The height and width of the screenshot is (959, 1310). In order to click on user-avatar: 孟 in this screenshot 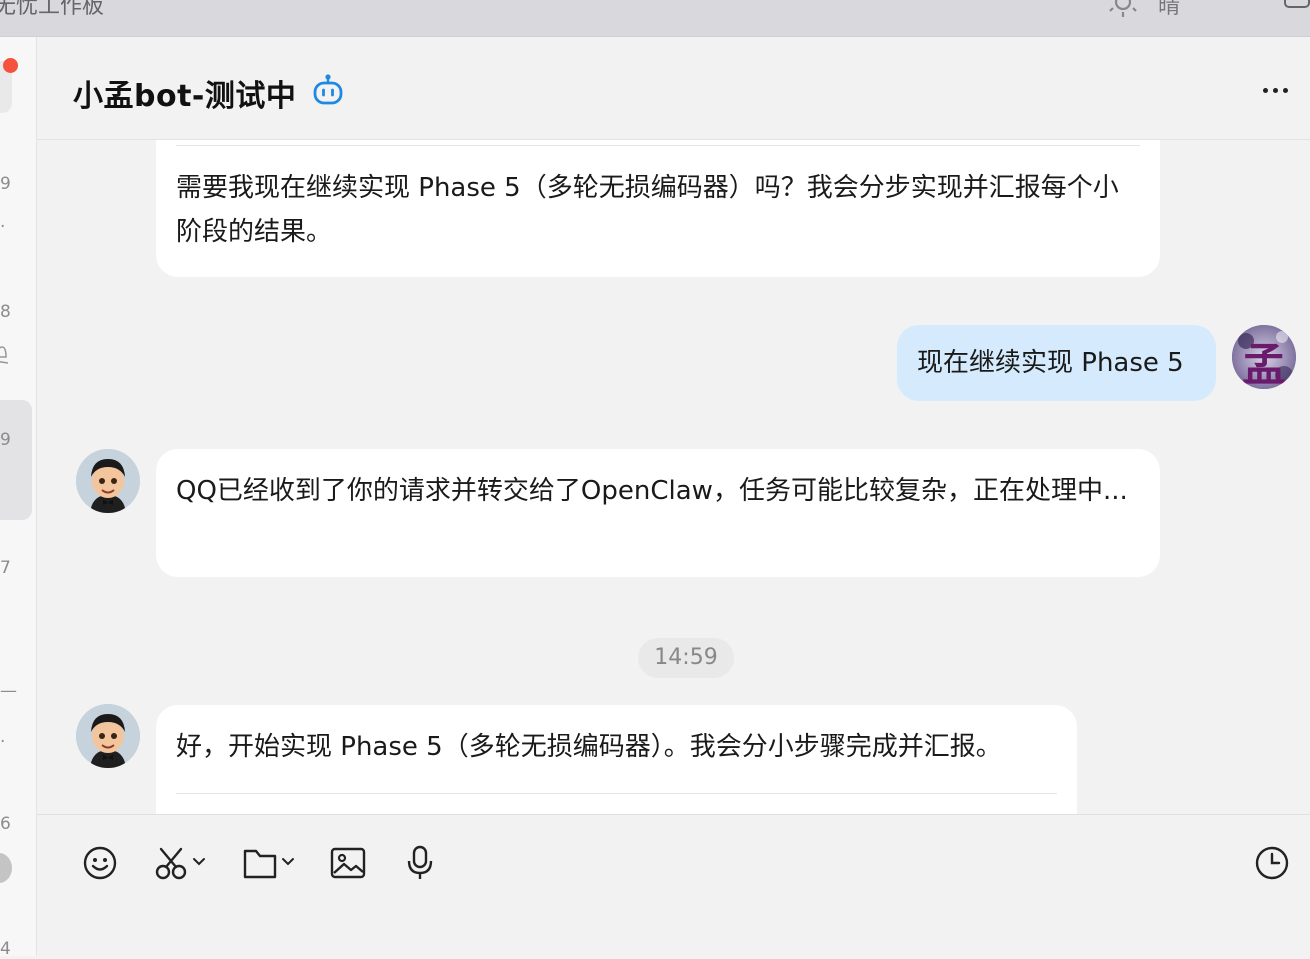, I will do `click(1264, 357)`.